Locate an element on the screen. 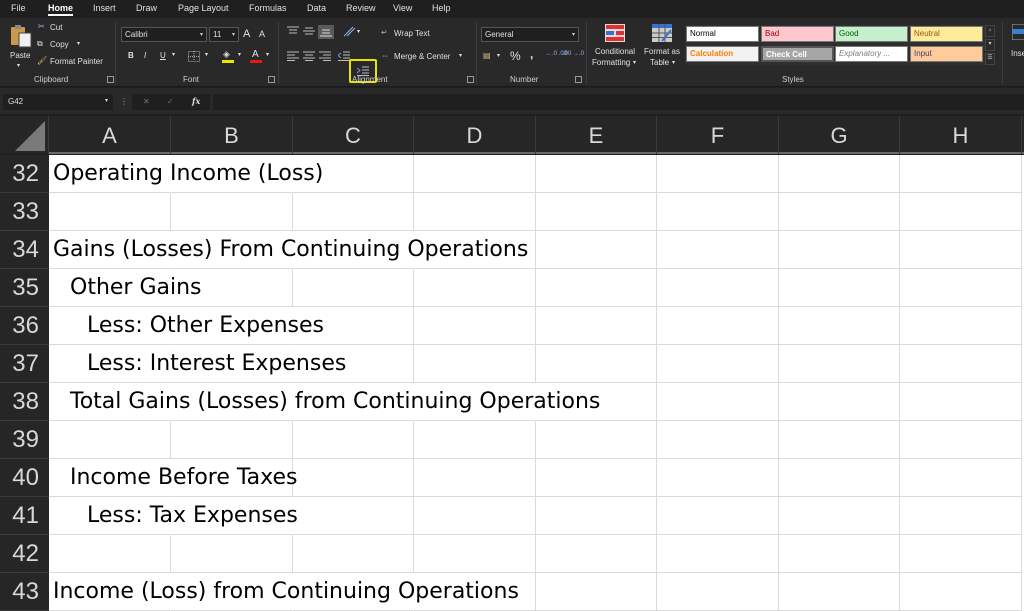 Image resolution: width=1024 pixels, height=611 pixels. style-bad: Bad is located at coordinates (797, 34).